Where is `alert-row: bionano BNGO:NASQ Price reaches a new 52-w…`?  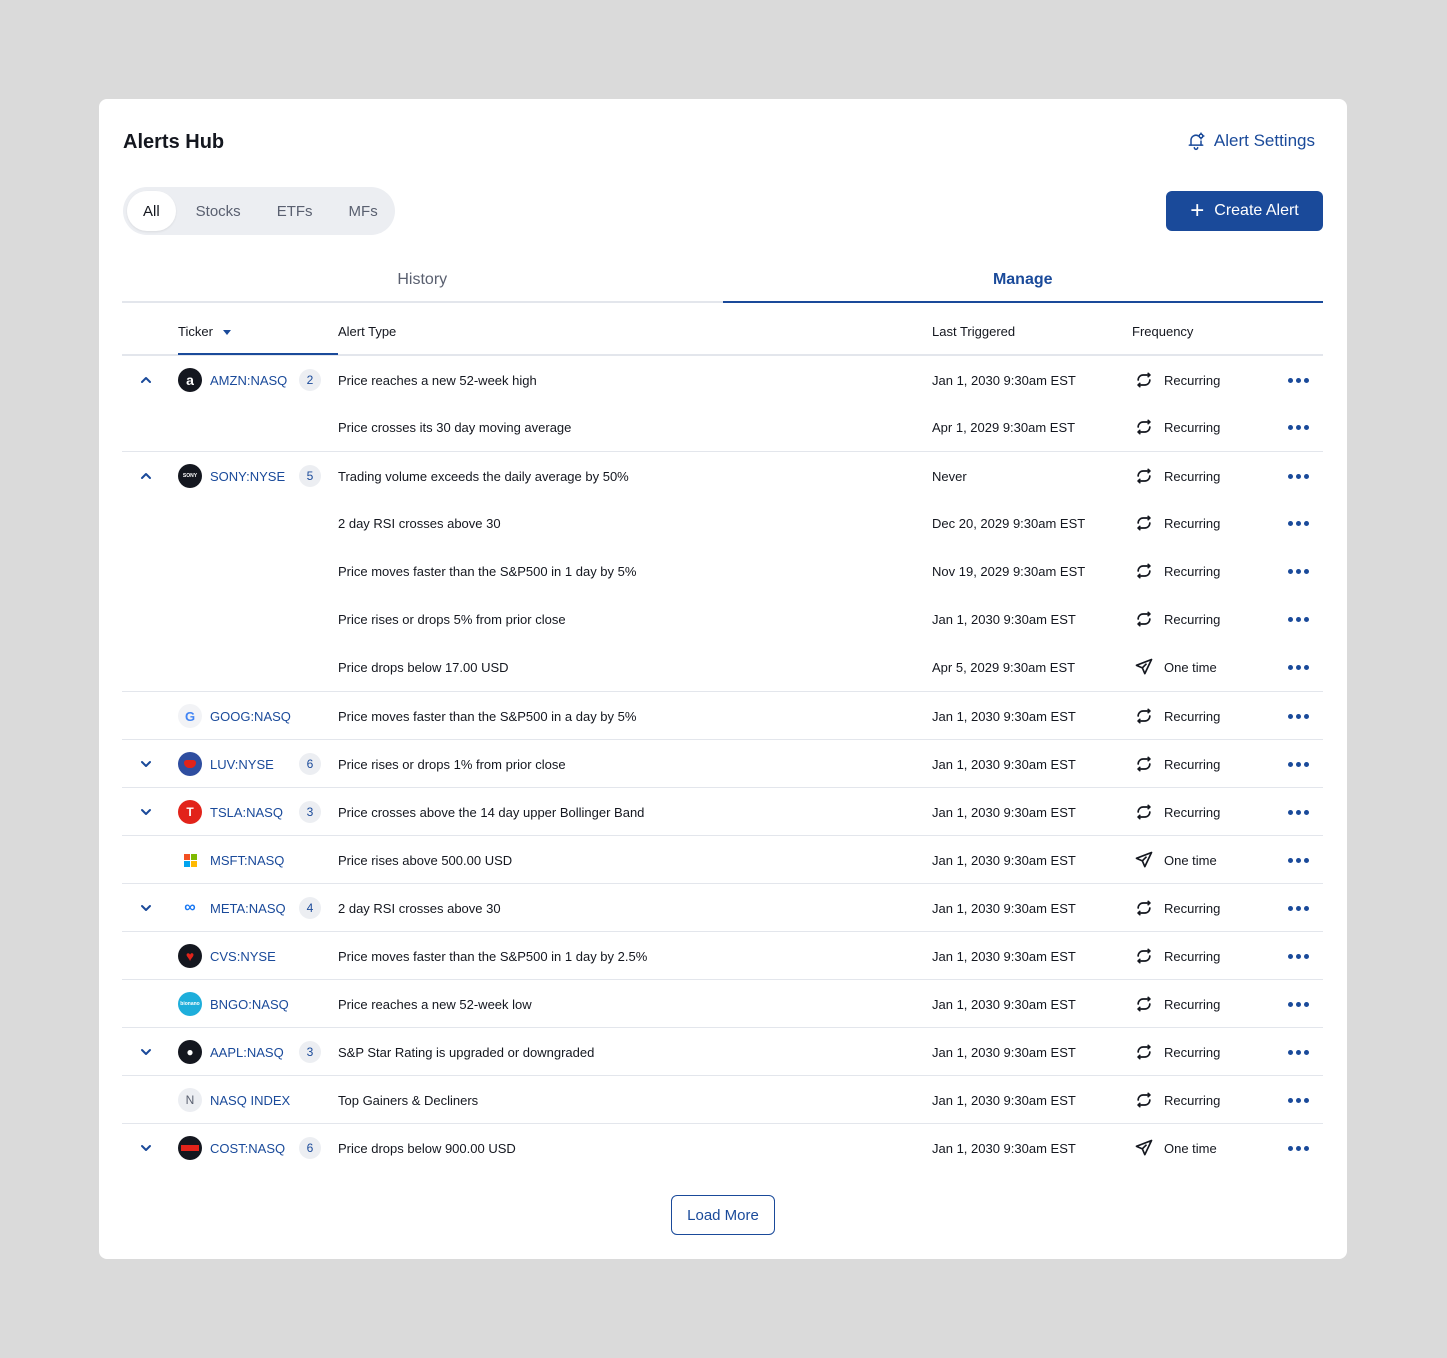 alert-row: bionano BNGO:NASQ Price reaches a new 52-w… is located at coordinates (722, 1003).